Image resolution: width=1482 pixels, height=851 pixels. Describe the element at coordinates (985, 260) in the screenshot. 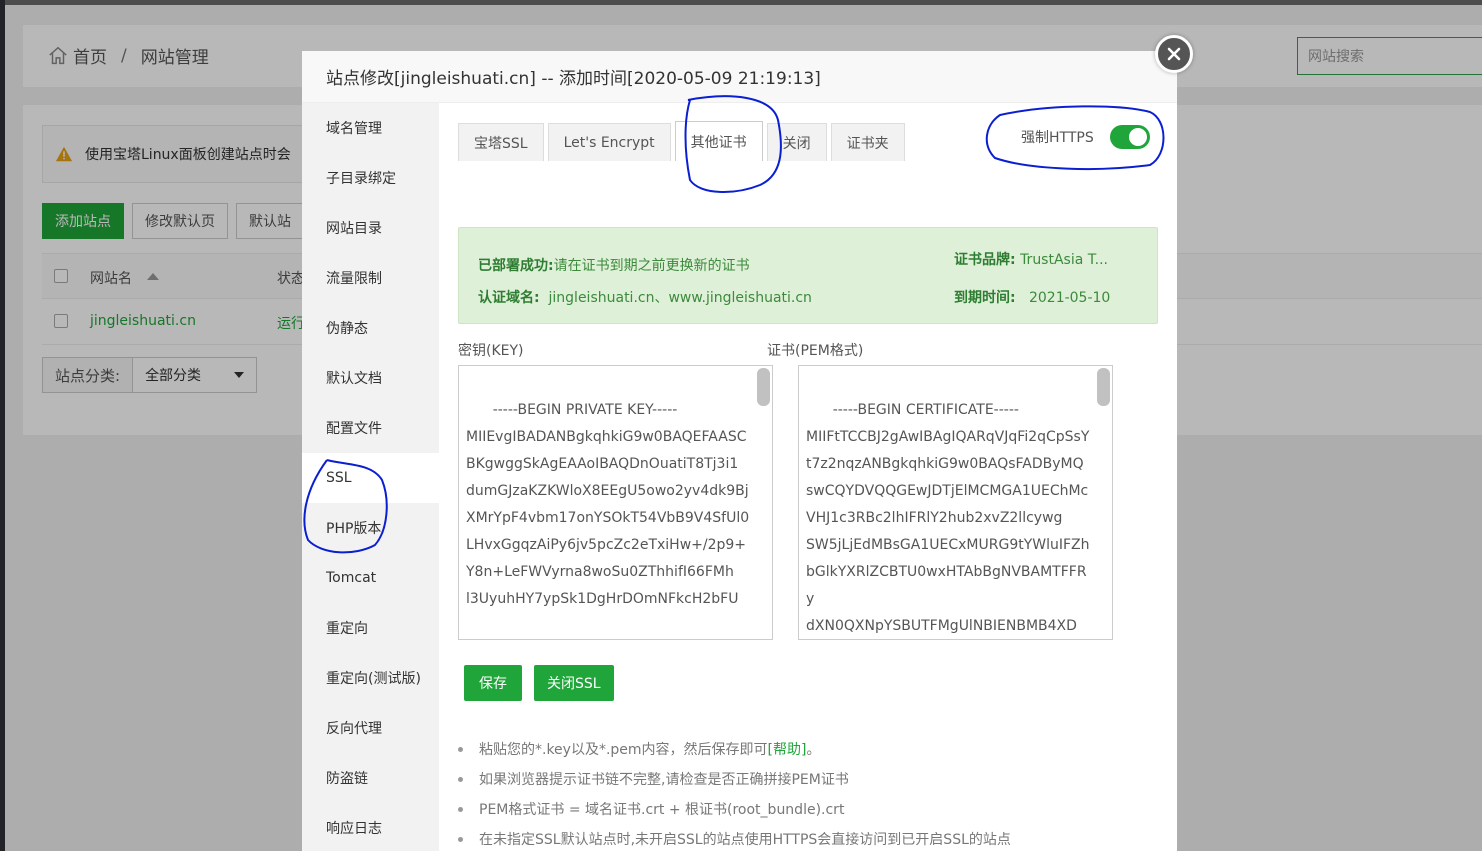

I see `brand-label: 证书品牌:` at that location.